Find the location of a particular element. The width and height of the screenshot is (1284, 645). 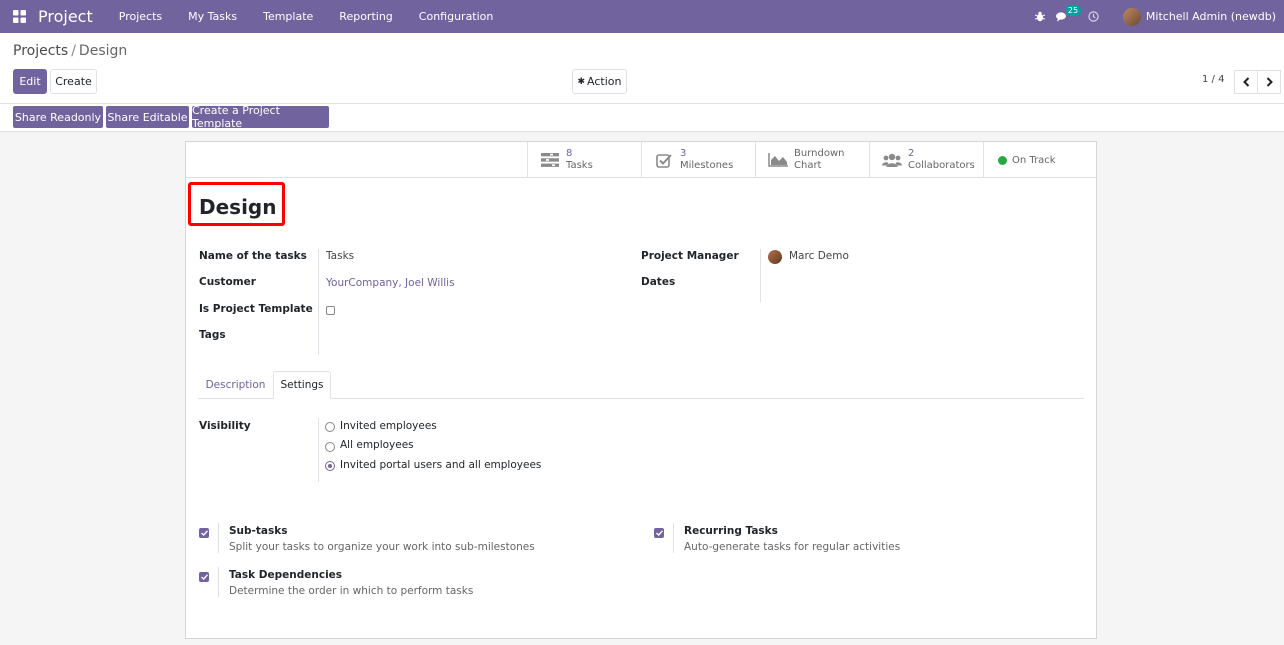

name-of-tasks-label: Name of the tasks is located at coordinates (253, 256).